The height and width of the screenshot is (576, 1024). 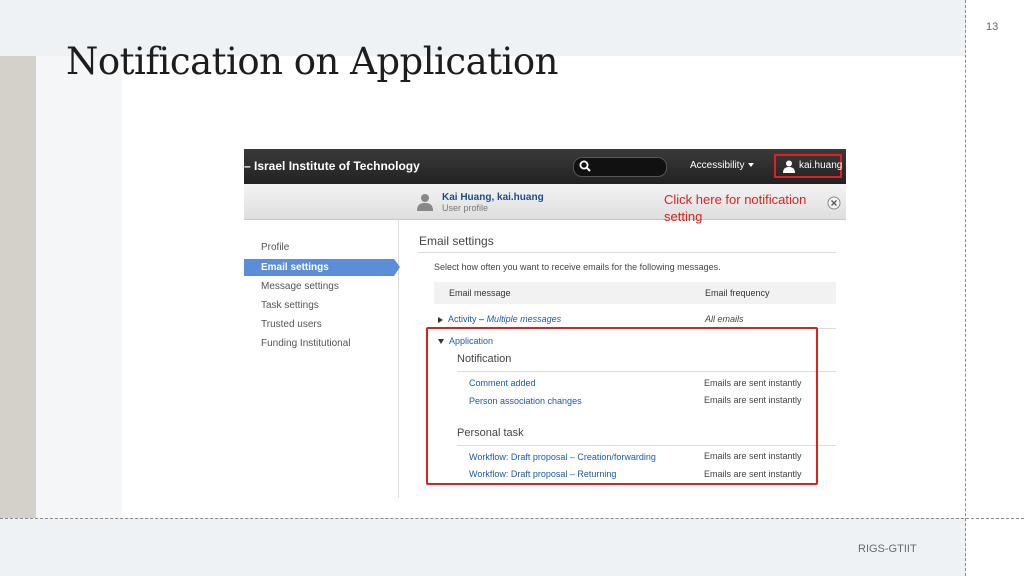 I want to click on profile-subtitle: User profile, so click(x=465, y=208).